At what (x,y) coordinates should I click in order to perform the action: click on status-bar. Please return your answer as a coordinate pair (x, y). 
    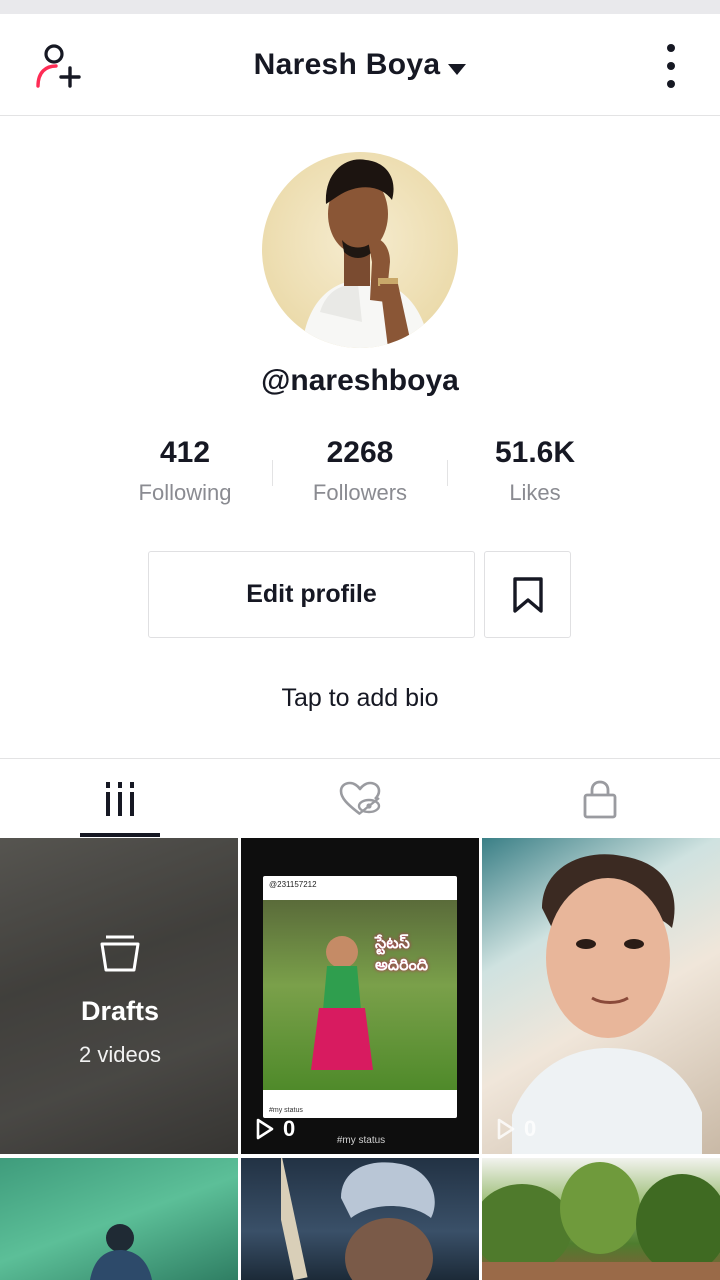
    Looking at the image, I should click on (360, 7).